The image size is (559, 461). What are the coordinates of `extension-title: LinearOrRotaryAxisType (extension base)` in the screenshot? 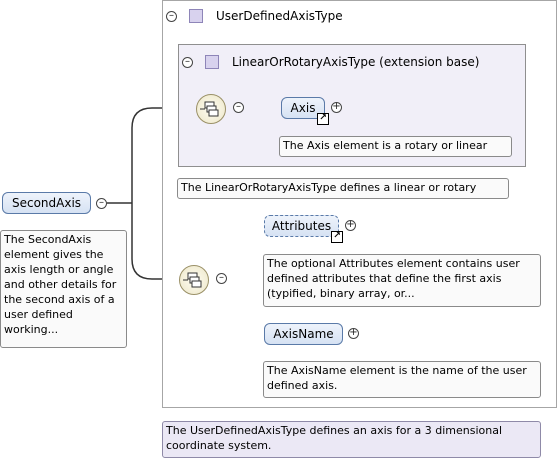 It's located at (356, 62).